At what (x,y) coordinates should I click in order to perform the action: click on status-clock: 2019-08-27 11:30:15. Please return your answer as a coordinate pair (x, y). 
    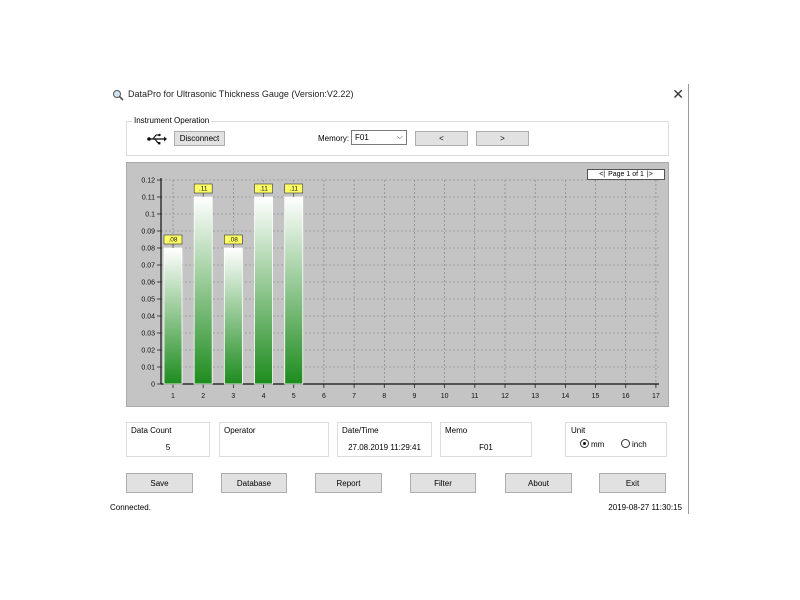
    Looking at the image, I should click on (645, 507).